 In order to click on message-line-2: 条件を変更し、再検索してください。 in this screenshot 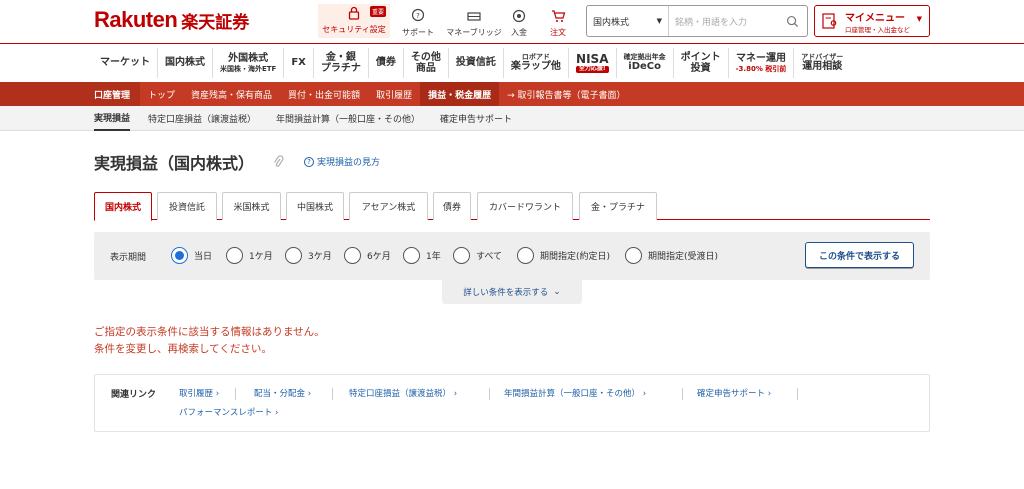, I will do `click(183, 349)`.